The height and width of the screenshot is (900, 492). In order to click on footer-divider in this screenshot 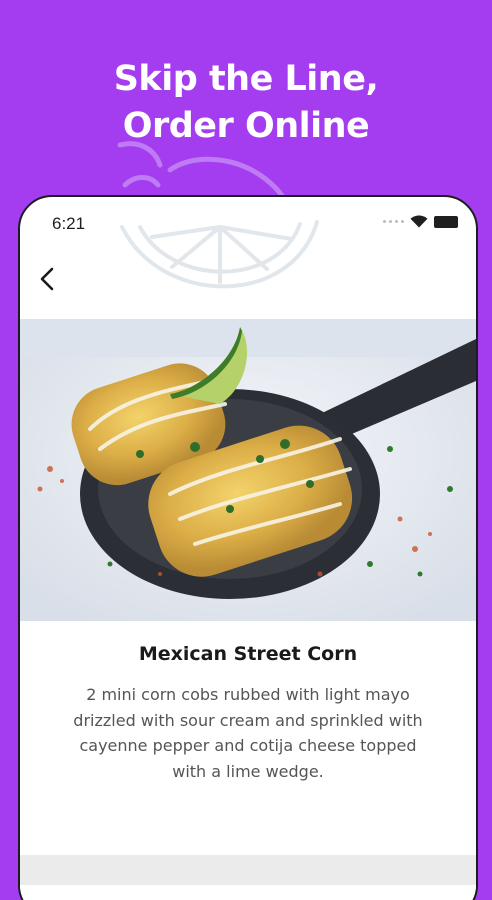, I will do `click(248, 870)`.